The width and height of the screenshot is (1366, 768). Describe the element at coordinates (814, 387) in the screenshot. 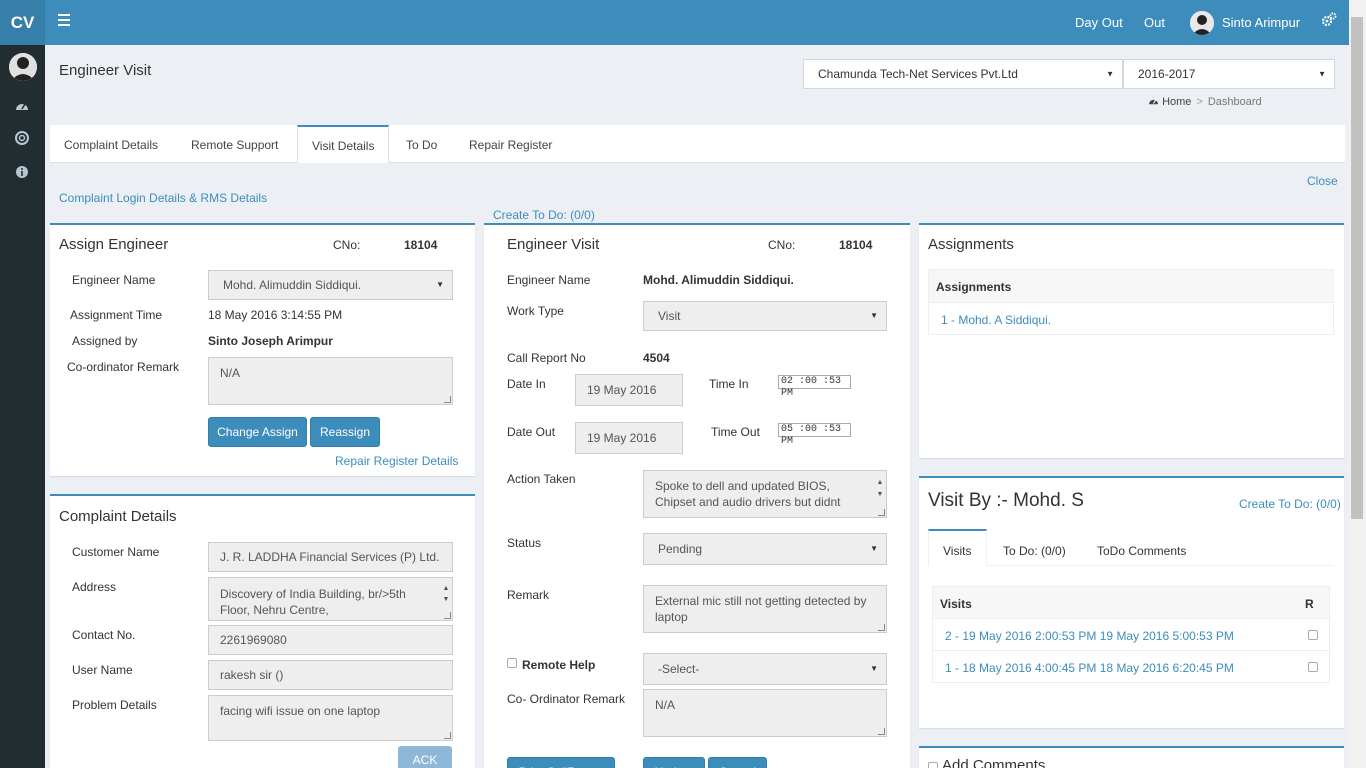

I see `time-in-field: 02 :00 :53 PM` at that location.